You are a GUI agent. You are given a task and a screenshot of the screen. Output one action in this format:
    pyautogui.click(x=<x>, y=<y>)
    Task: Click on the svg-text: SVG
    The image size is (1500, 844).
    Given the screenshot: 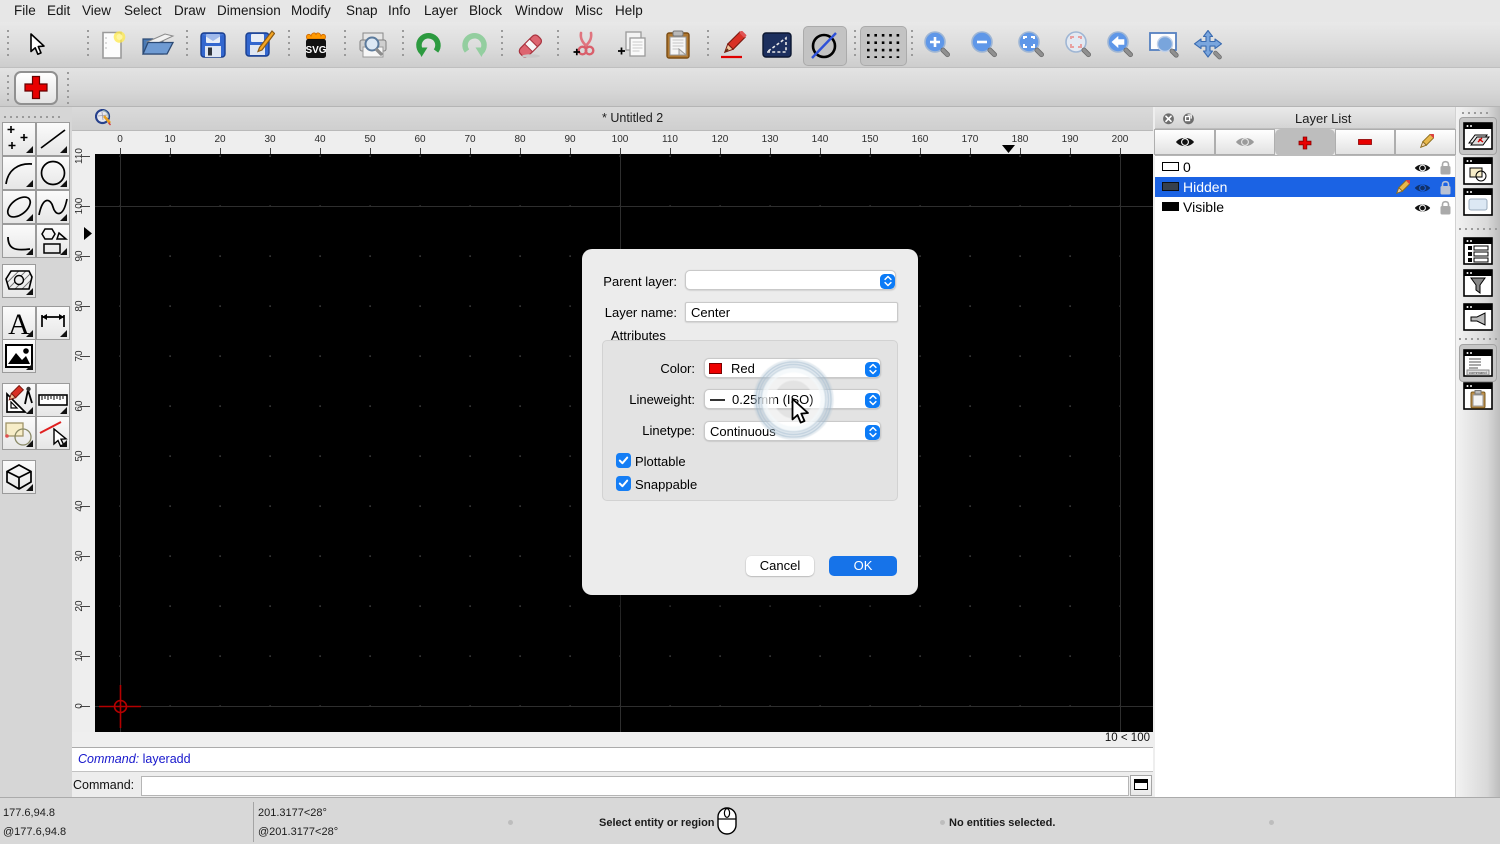 What is the action you would take?
    pyautogui.click(x=315, y=50)
    